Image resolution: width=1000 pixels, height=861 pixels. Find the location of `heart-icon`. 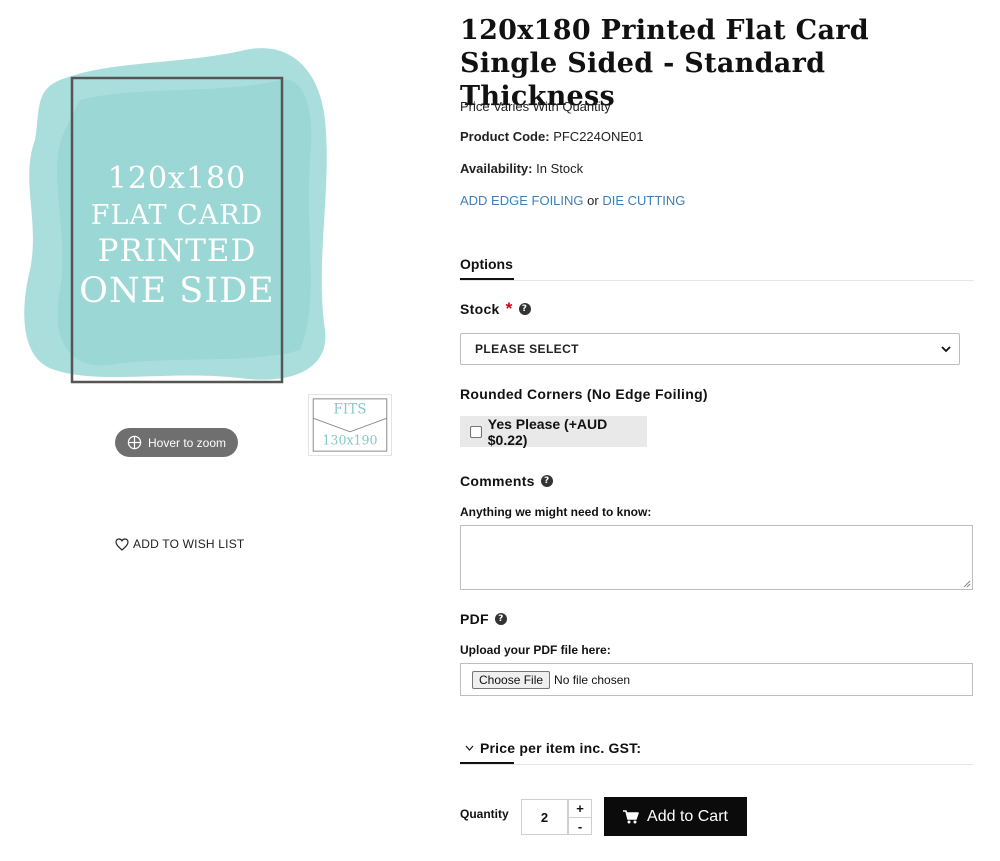

heart-icon is located at coordinates (122, 544).